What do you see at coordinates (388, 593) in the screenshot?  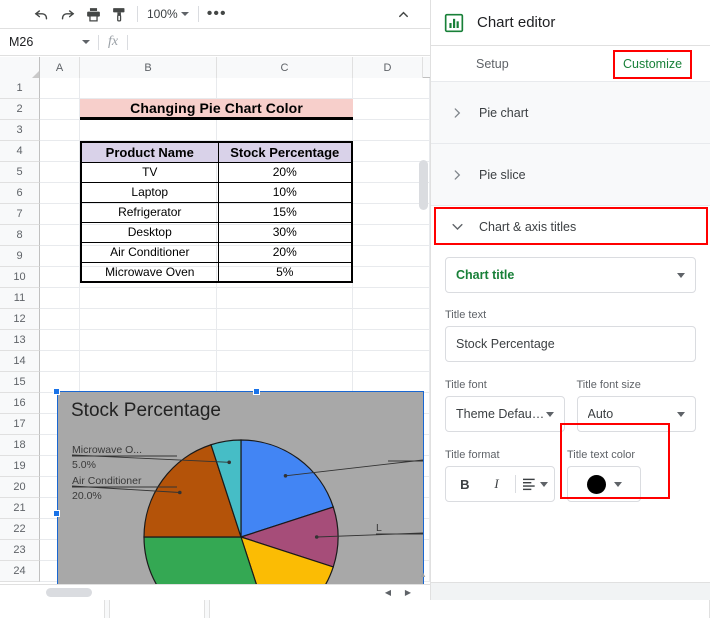 I see `scroll-left-arrow: ◀` at bounding box center [388, 593].